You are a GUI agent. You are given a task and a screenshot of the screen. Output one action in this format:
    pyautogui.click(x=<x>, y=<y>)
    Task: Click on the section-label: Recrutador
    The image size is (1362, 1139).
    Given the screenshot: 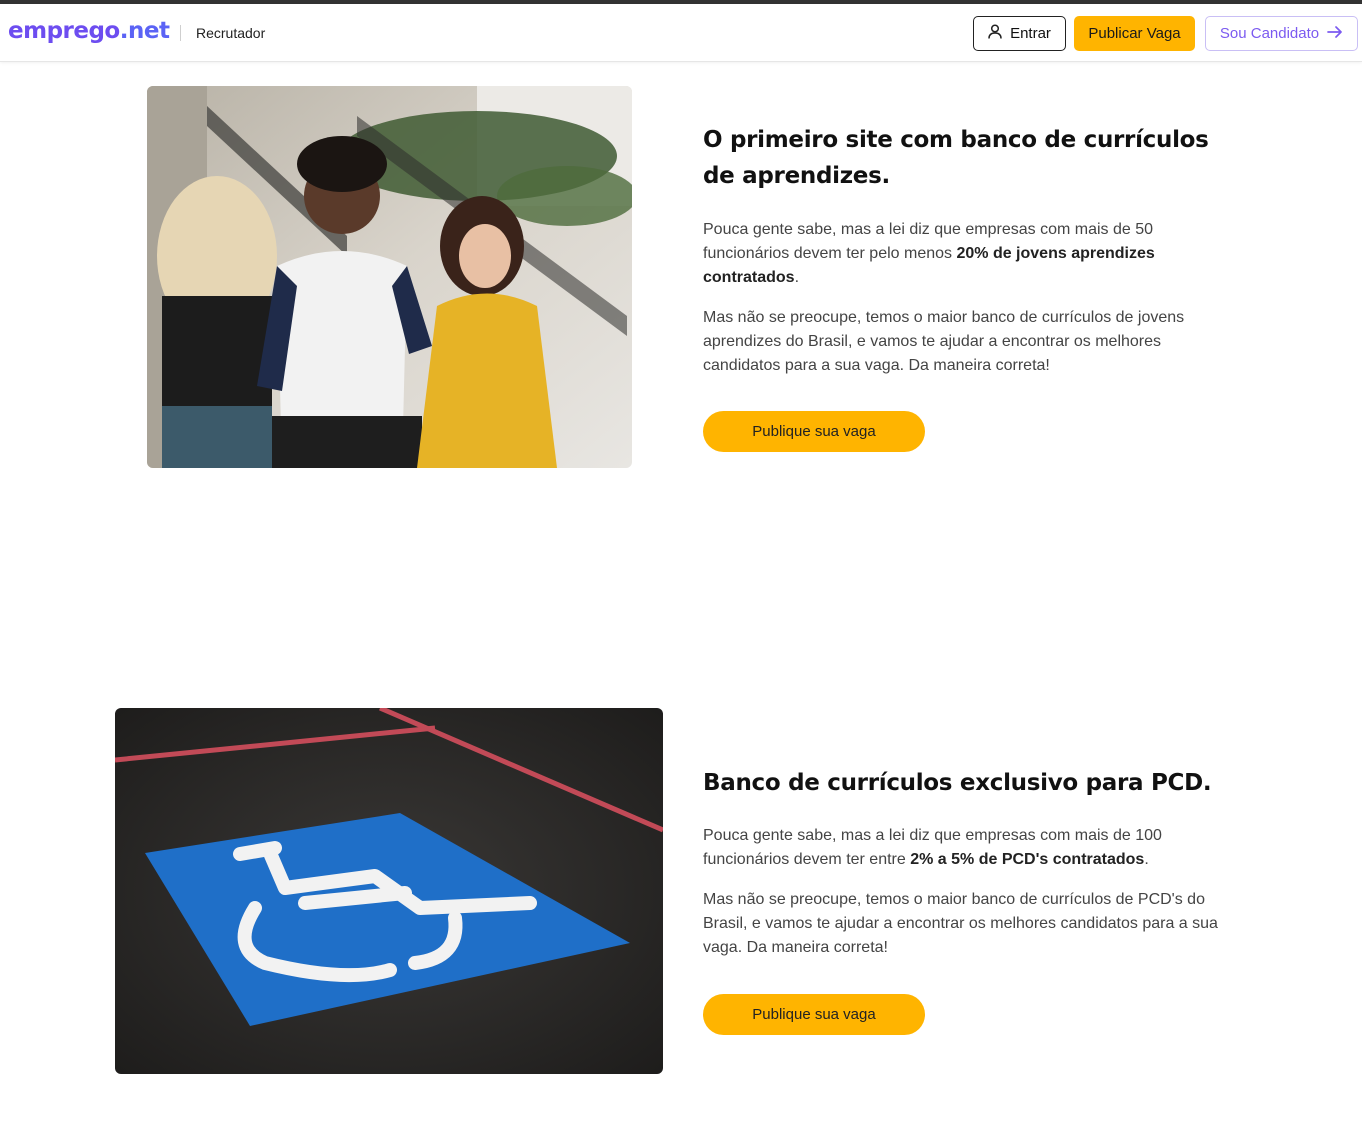 What is the action you would take?
    pyautogui.click(x=231, y=33)
    